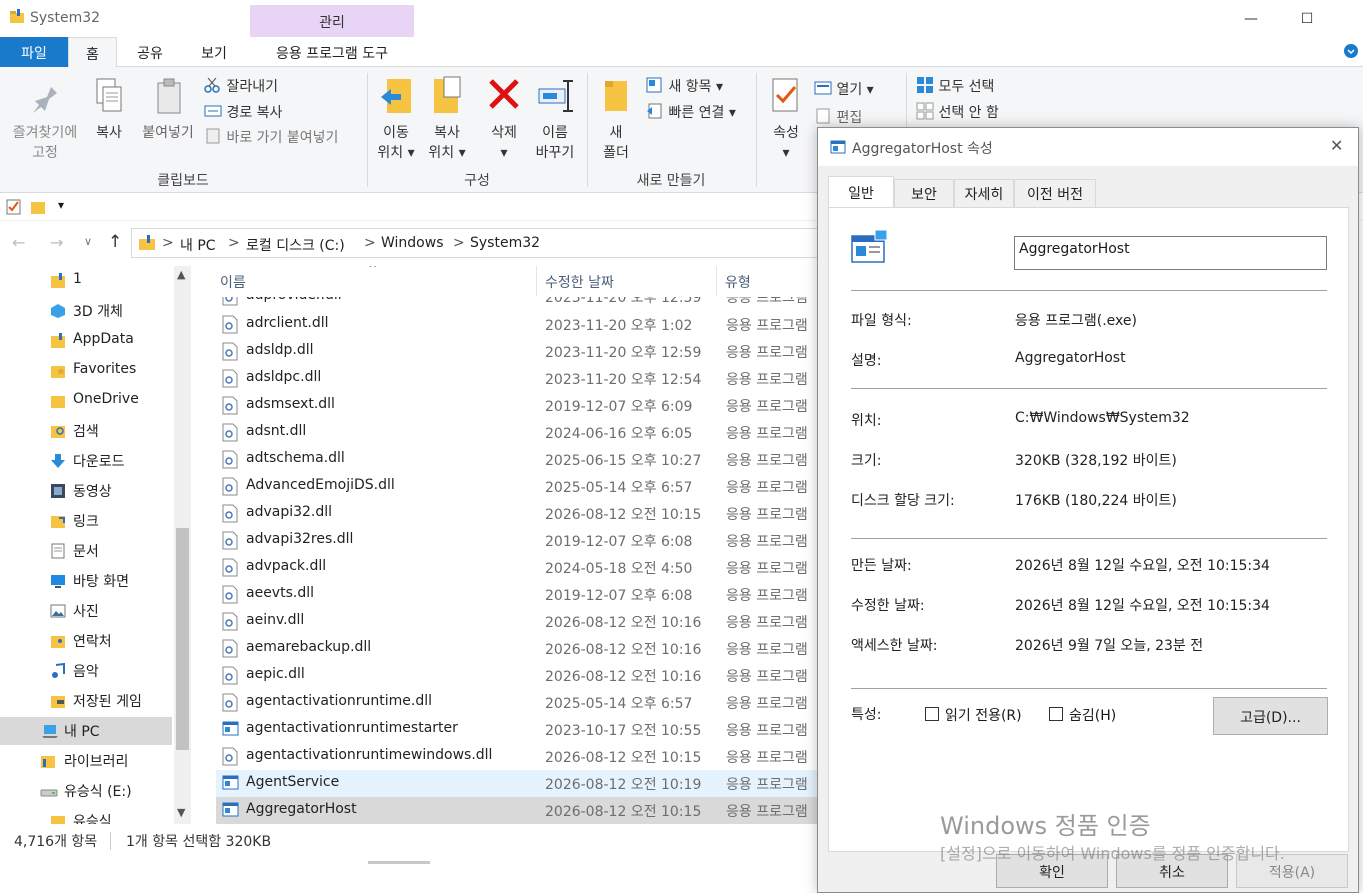 Image resolution: width=1363 pixels, height=893 pixels. I want to click on paste-button: 붙여넣기, so click(168, 110).